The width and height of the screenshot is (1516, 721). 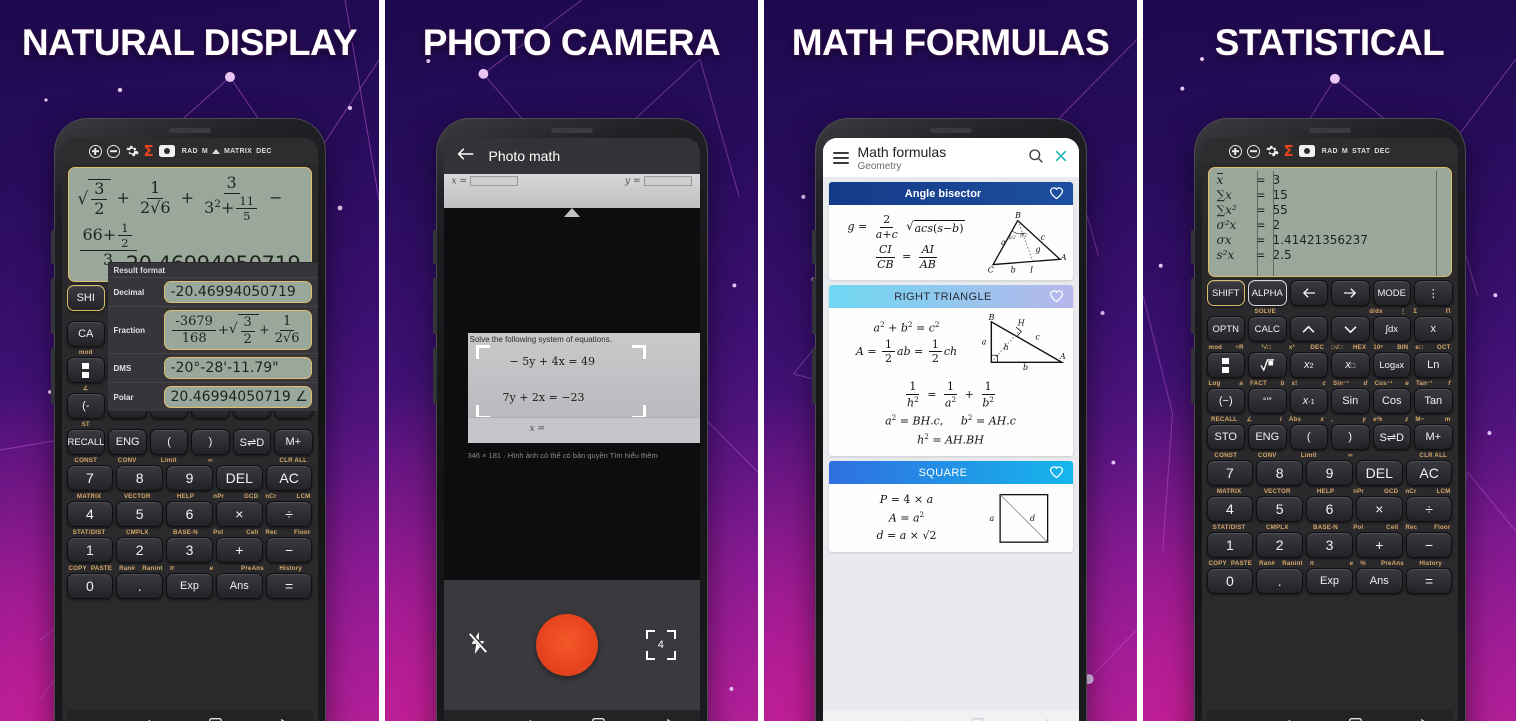 What do you see at coordinates (1350, 401) in the screenshot?
I see `sin-key: Sin` at bounding box center [1350, 401].